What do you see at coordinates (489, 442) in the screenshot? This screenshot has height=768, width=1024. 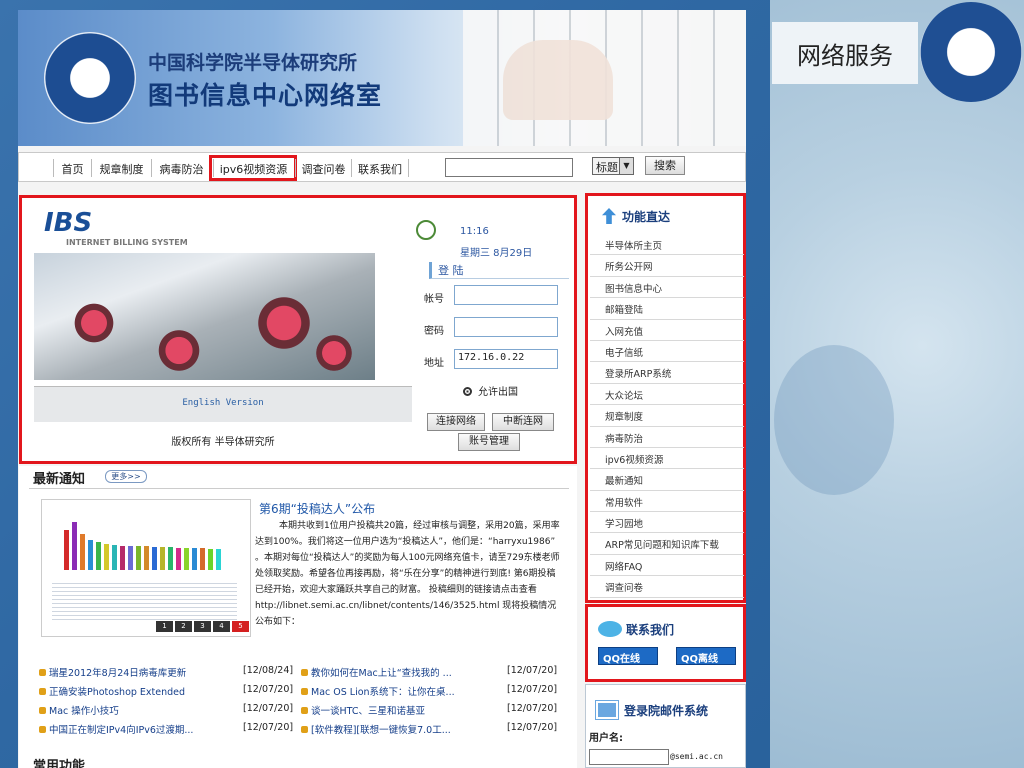 I see `account-manage-button: 账号管理` at bounding box center [489, 442].